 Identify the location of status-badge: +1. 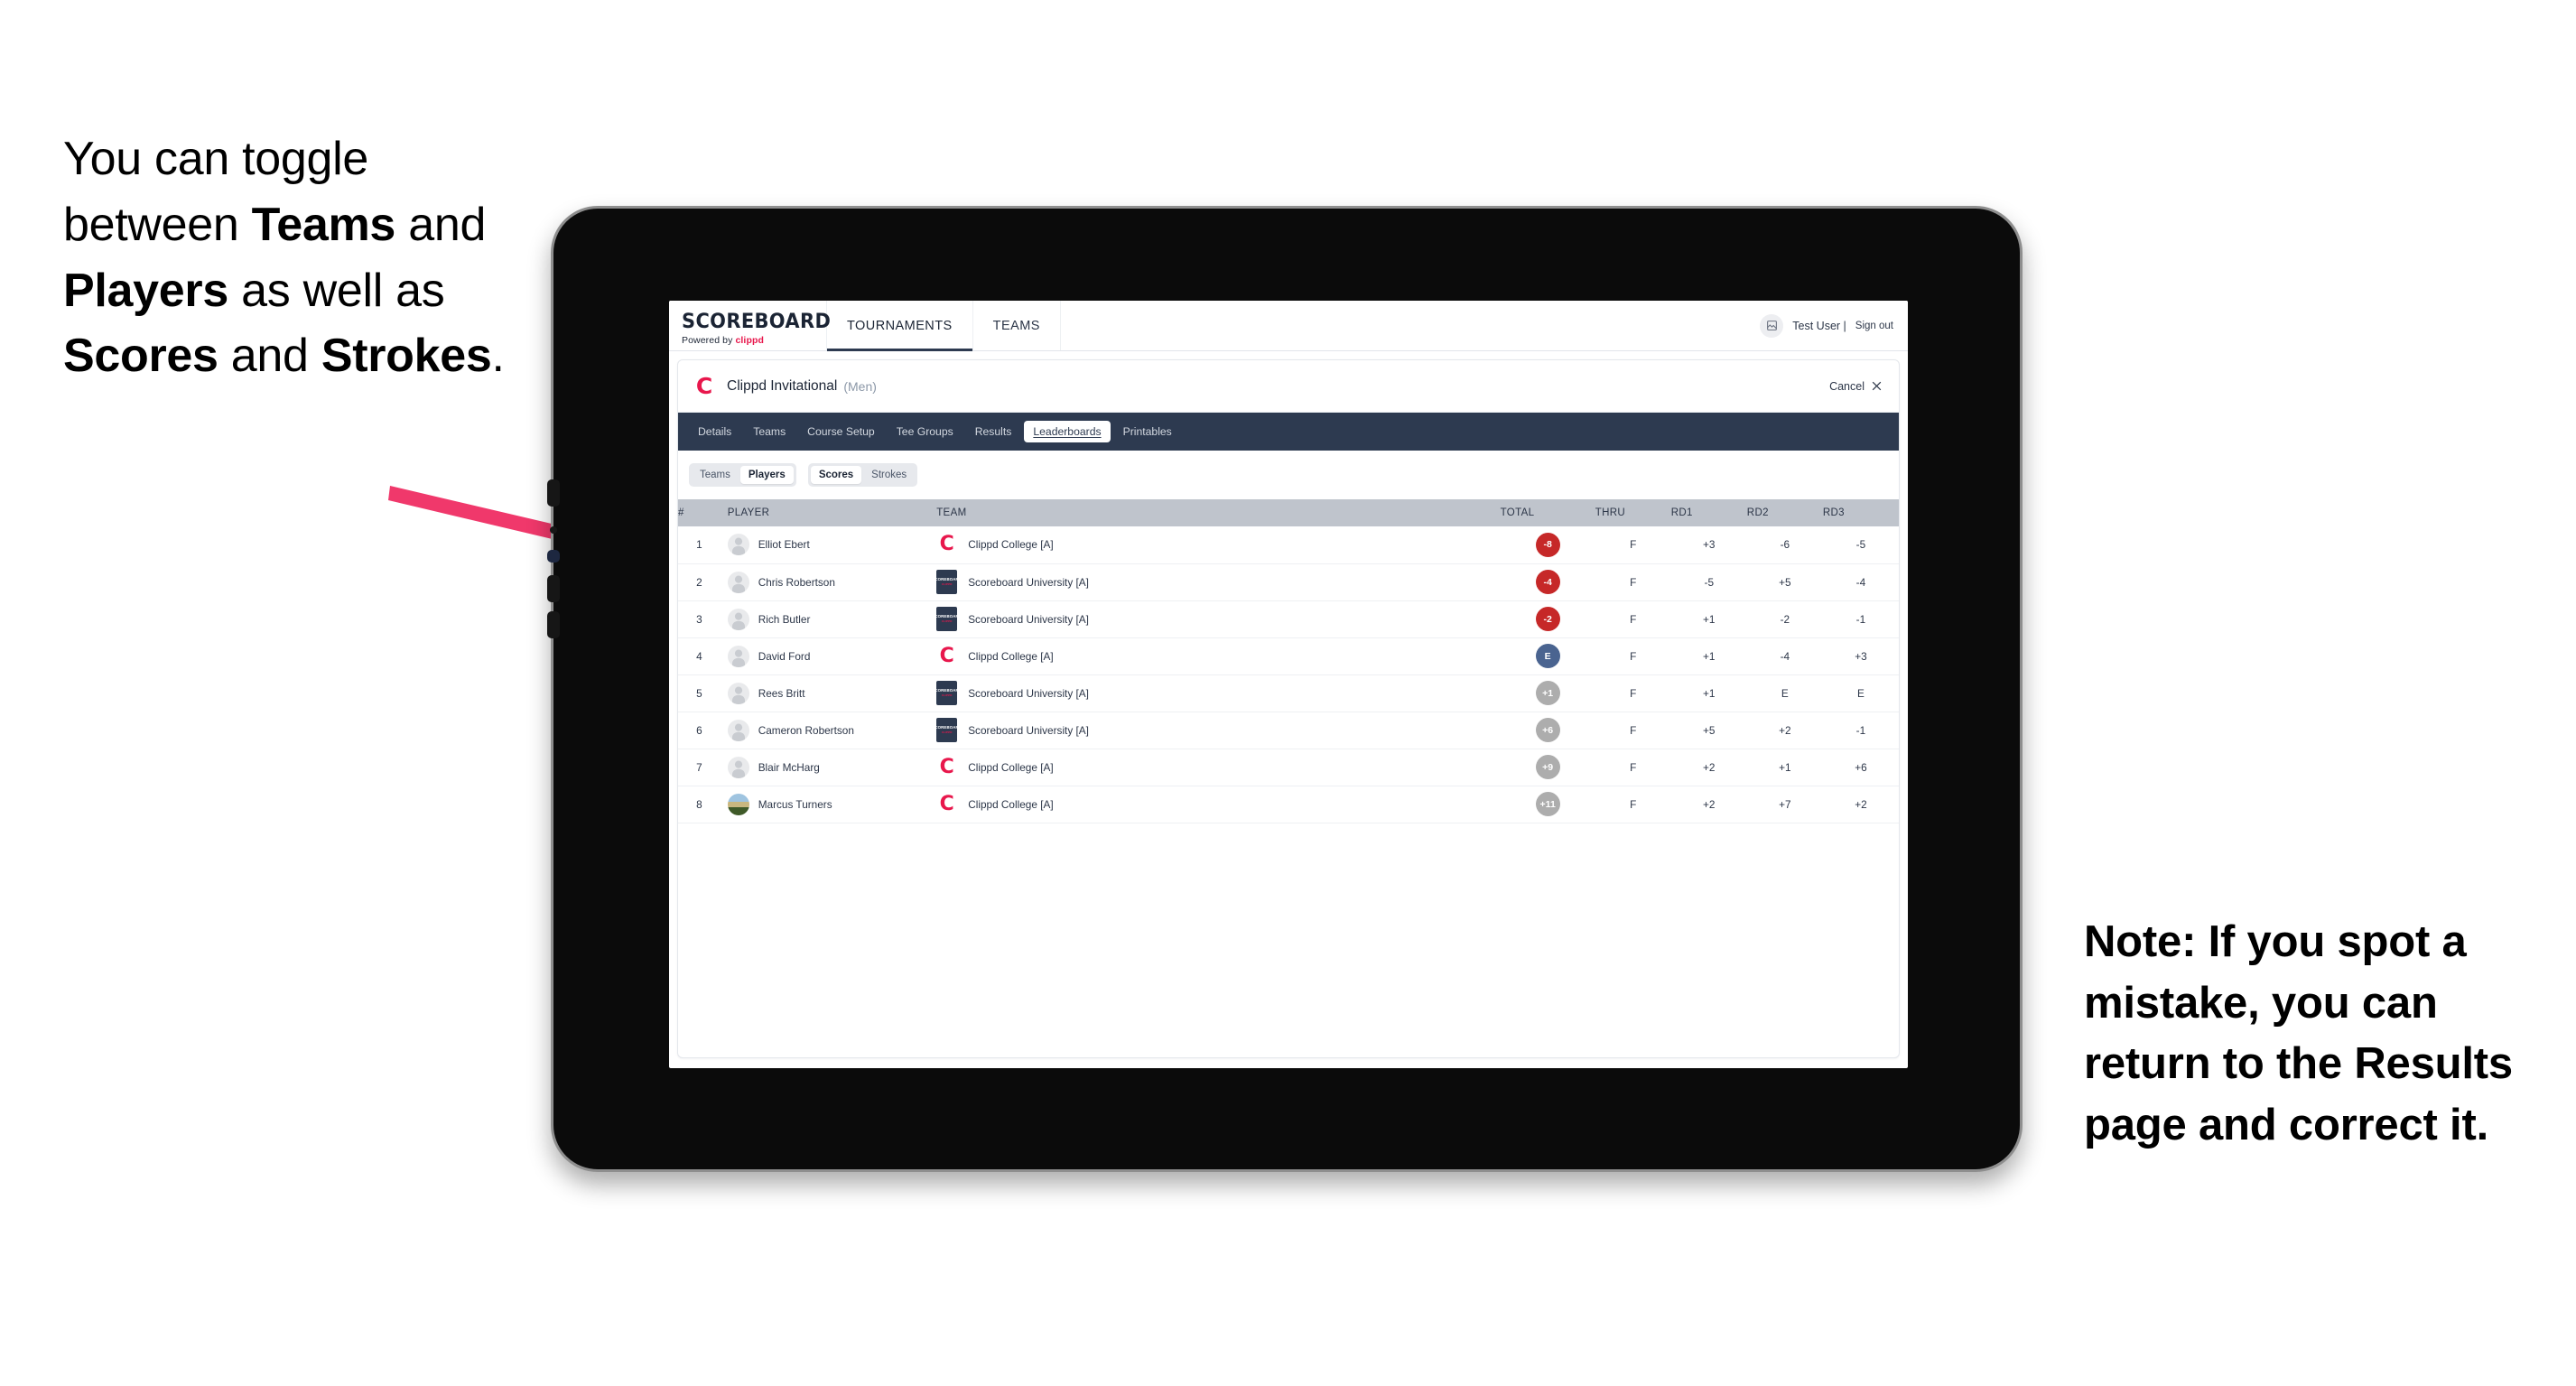
(1547, 693).